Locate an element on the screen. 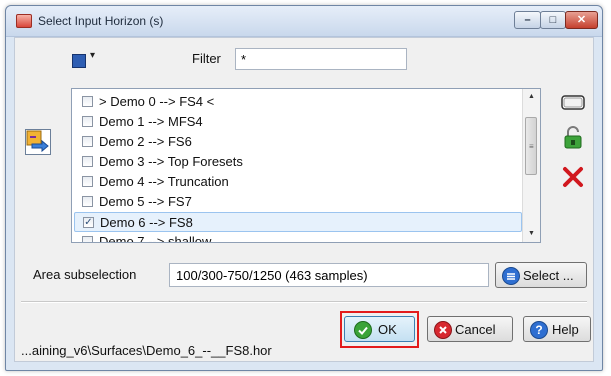 This screenshot has width=611, height=376. maximize-button: □ is located at coordinates (553, 20).